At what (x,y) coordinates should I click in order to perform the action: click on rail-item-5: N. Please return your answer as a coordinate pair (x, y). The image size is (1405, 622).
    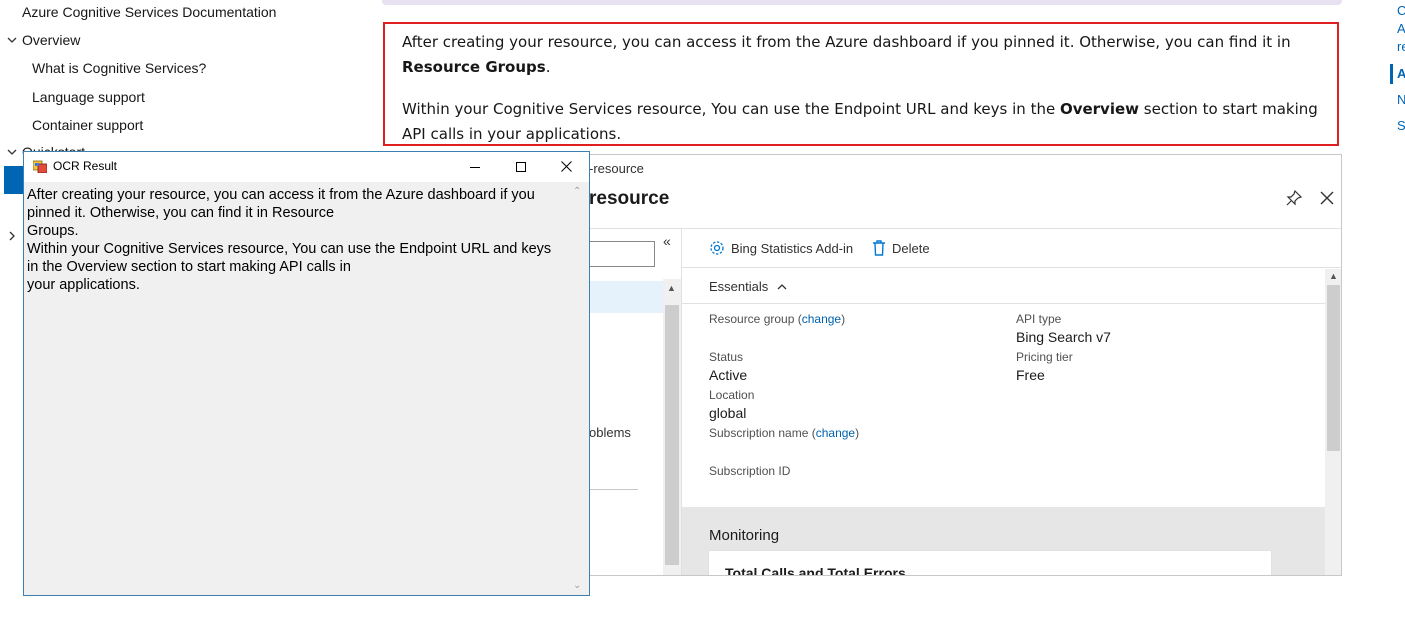
    Looking at the image, I should click on (1401, 99).